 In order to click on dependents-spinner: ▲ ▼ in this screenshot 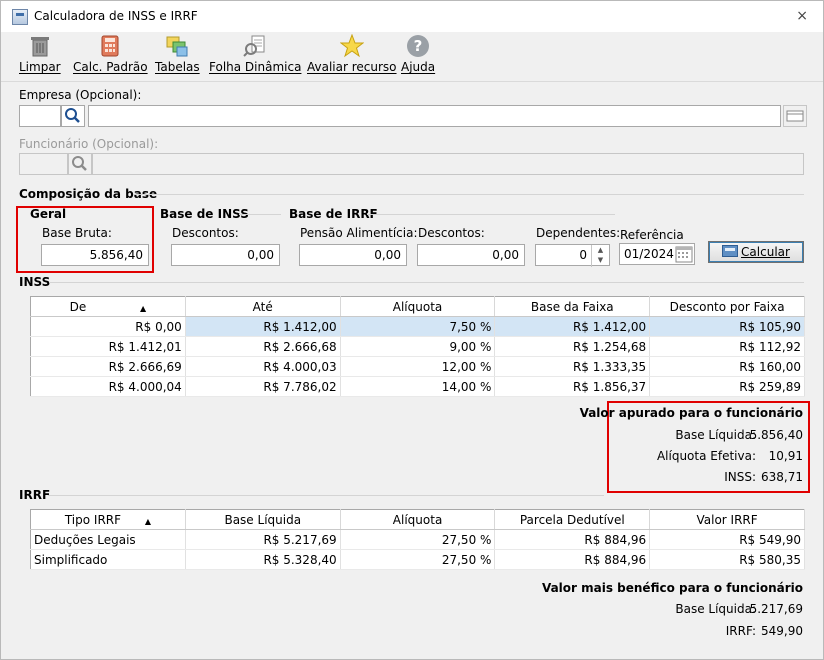, I will do `click(600, 256)`.